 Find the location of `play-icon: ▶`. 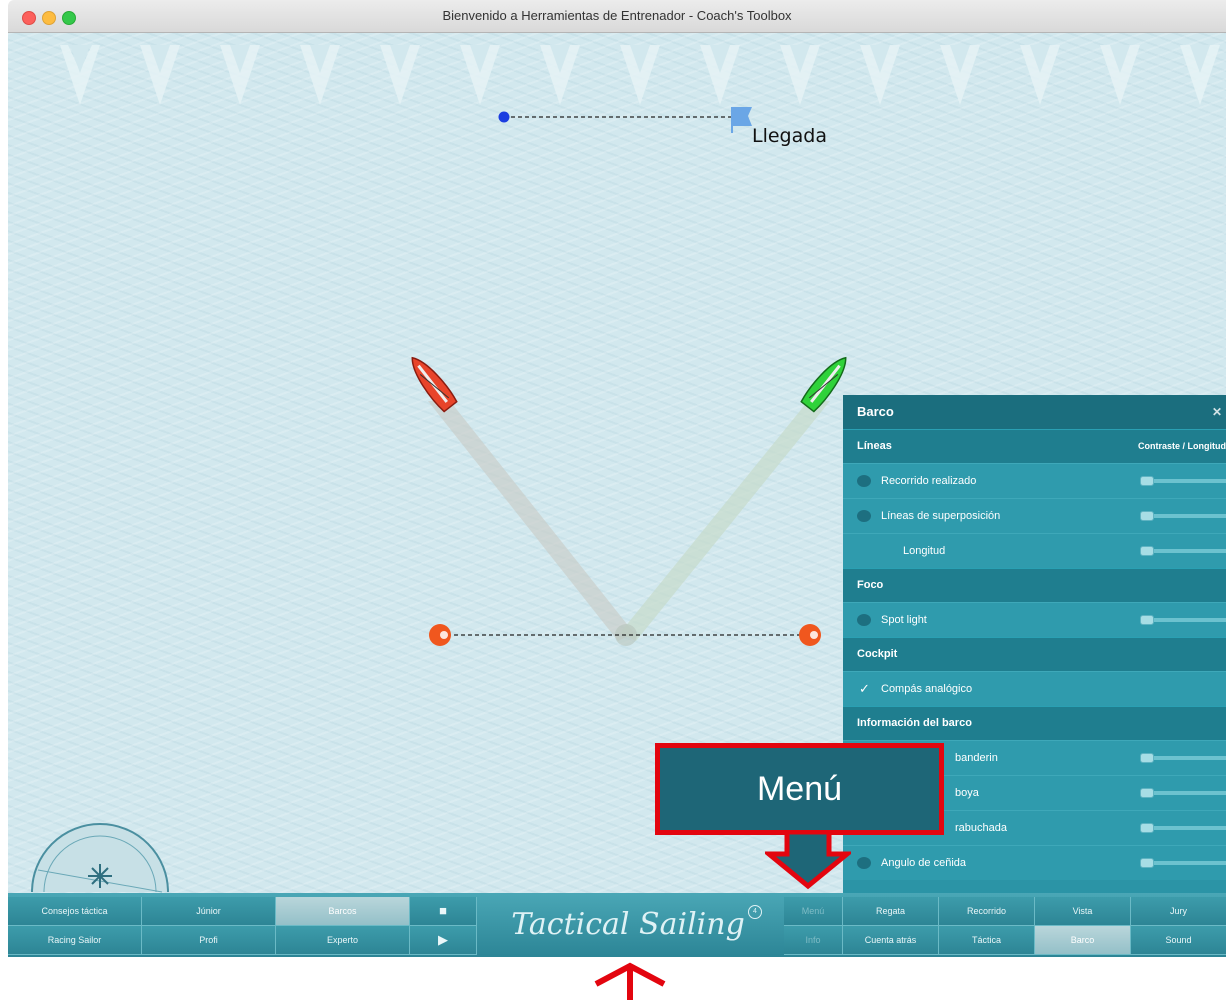

play-icon: ▶ is located at coordinates (443, 939).